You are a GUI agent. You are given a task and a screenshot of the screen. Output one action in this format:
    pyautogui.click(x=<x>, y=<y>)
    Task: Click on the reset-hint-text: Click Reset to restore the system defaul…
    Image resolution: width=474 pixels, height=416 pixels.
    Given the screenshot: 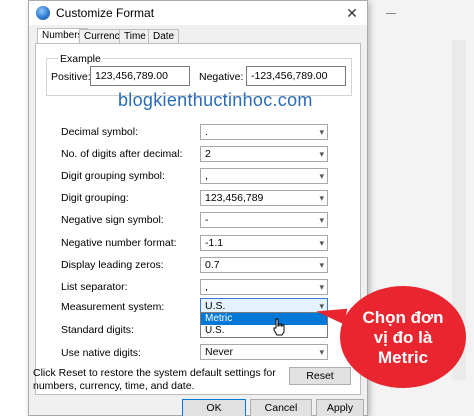 What is the action you would take?
    pyautogui.click(x=154, y=379)
    